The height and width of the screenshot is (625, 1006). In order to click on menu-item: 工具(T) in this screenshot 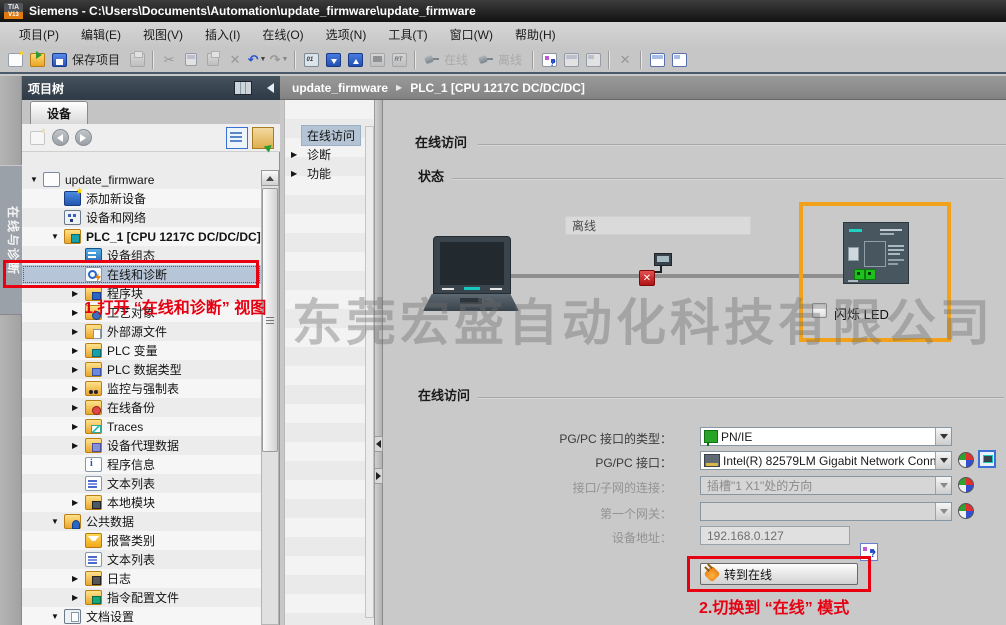, I will do `click(407, 34)`.